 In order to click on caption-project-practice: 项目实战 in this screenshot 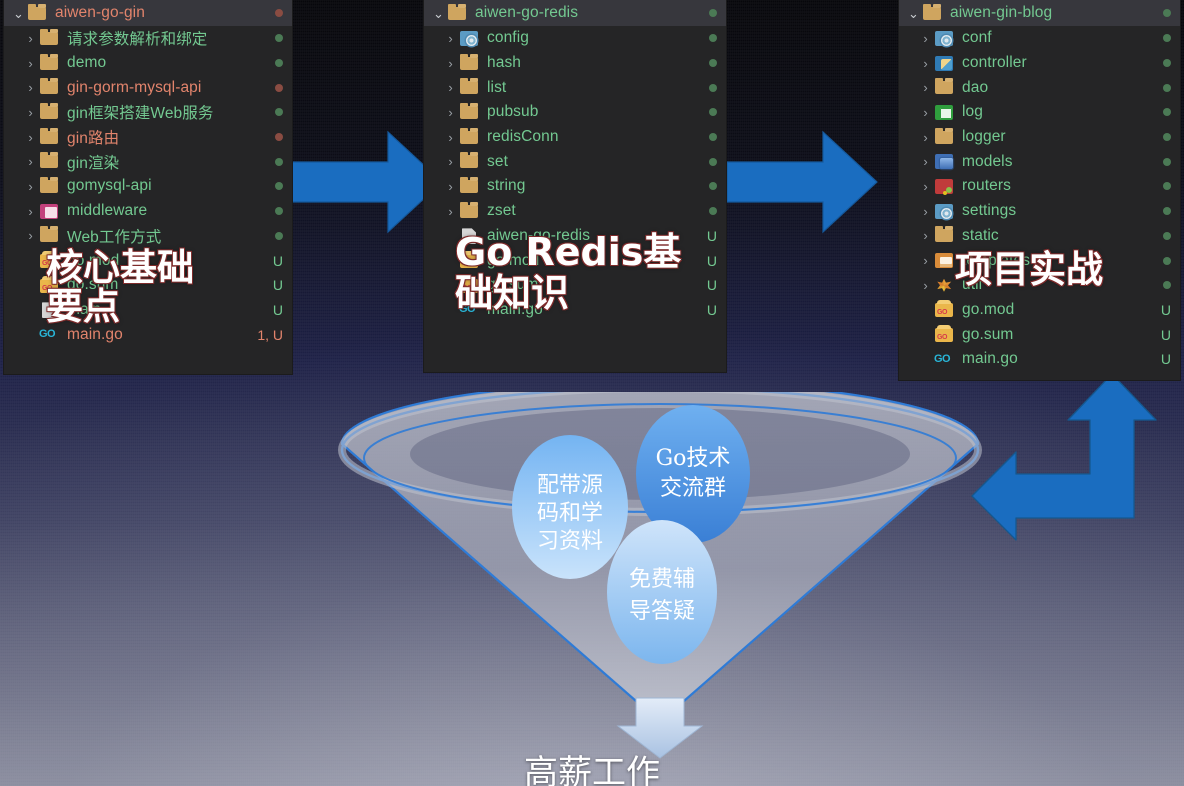, I will do `click(1029, 269)`.